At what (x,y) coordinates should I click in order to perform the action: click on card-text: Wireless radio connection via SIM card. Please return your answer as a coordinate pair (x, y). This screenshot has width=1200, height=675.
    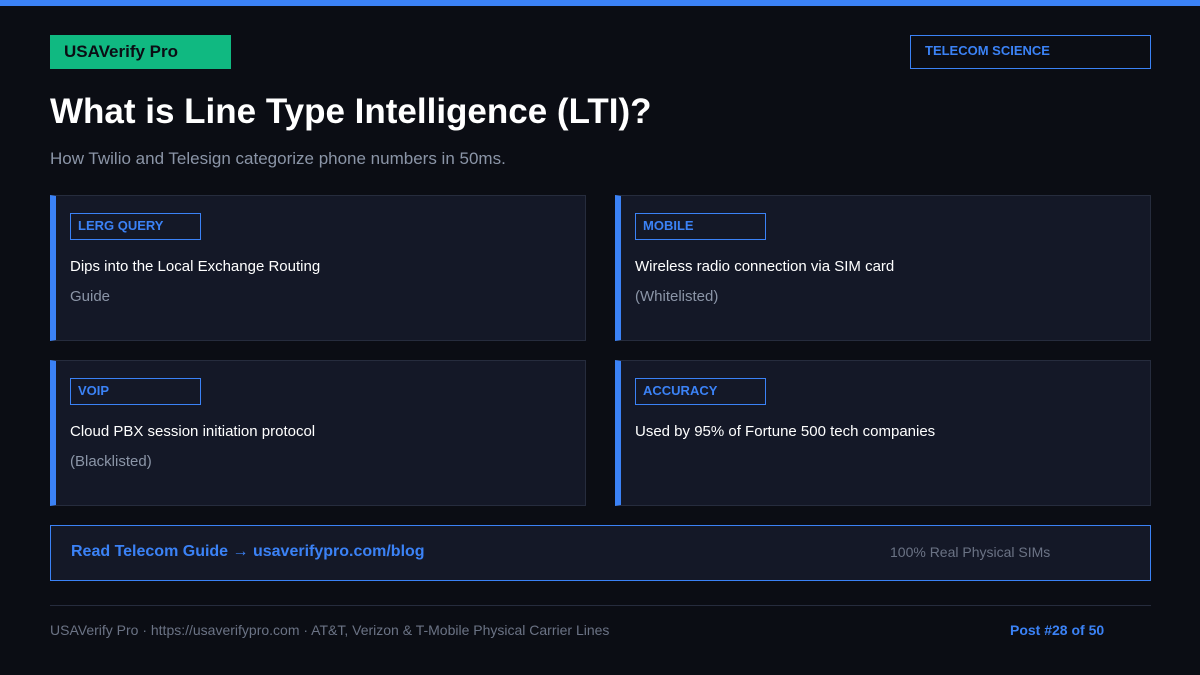
    Looking at the image, I should click on (765, 266).